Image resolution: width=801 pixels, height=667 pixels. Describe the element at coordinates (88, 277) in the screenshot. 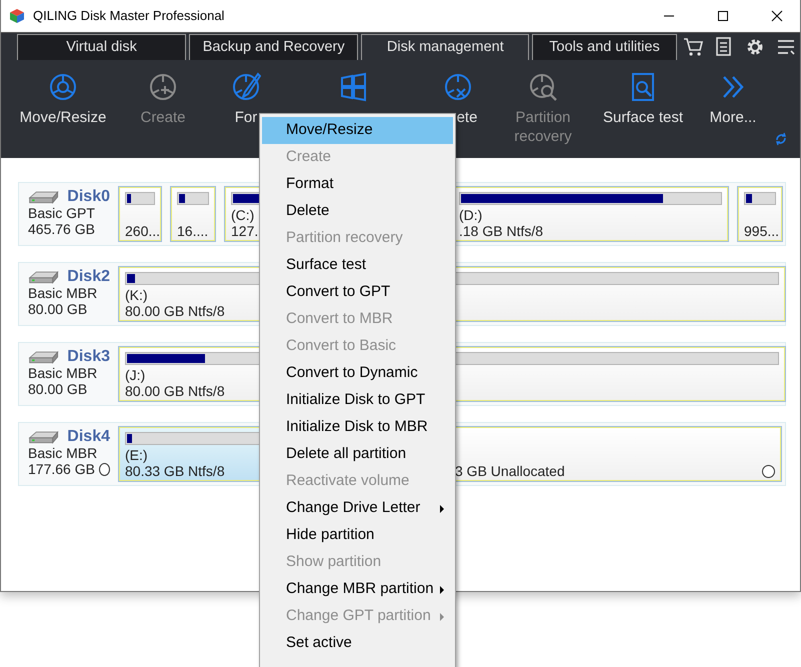

I see `disk-name: Disk2` at that location.